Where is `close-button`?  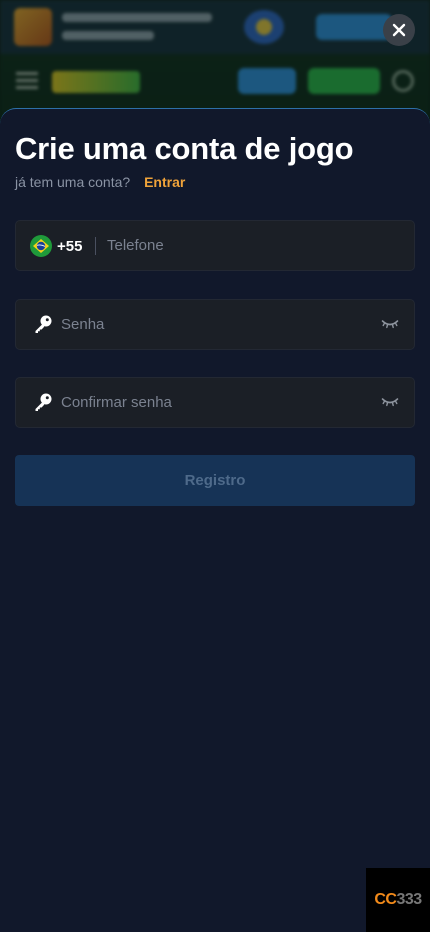 close-button is located at coordinates (399, 30).